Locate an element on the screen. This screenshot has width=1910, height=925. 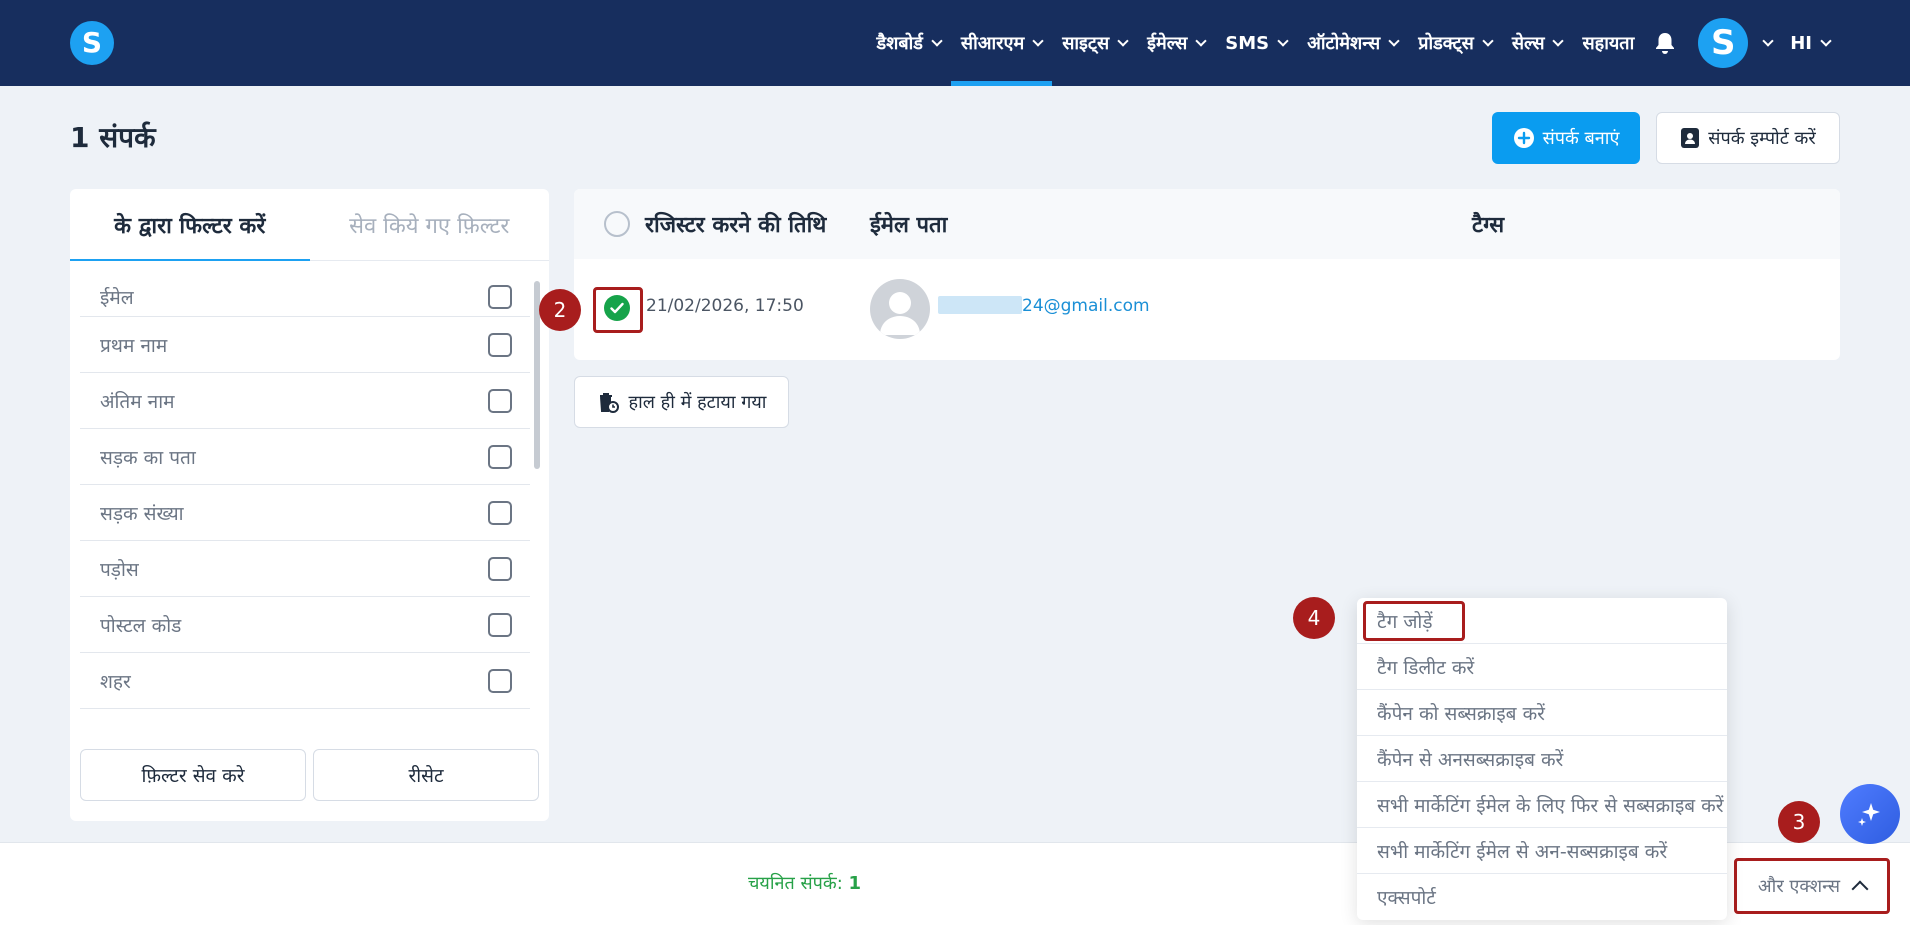
filter-item-last-name: अंतिम नाम is located at coordinates (305, 401).